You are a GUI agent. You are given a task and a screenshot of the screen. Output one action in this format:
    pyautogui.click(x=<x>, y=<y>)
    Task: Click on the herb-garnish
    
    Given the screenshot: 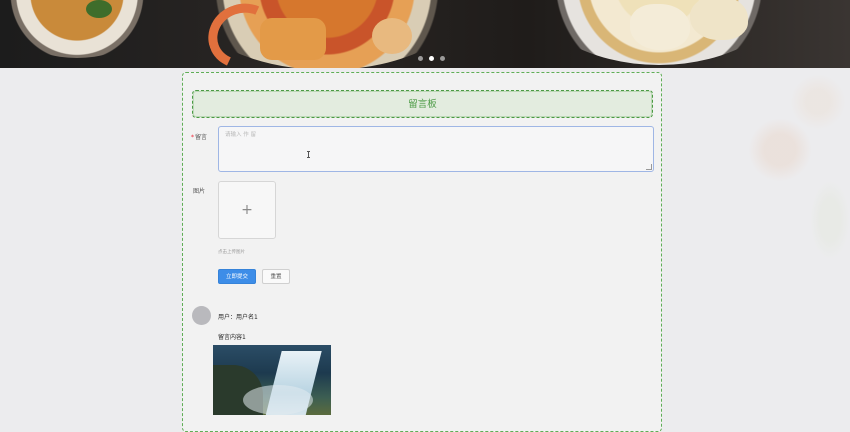 What is the action you would take?
    pyautogui.click(x=99, y=9)
    